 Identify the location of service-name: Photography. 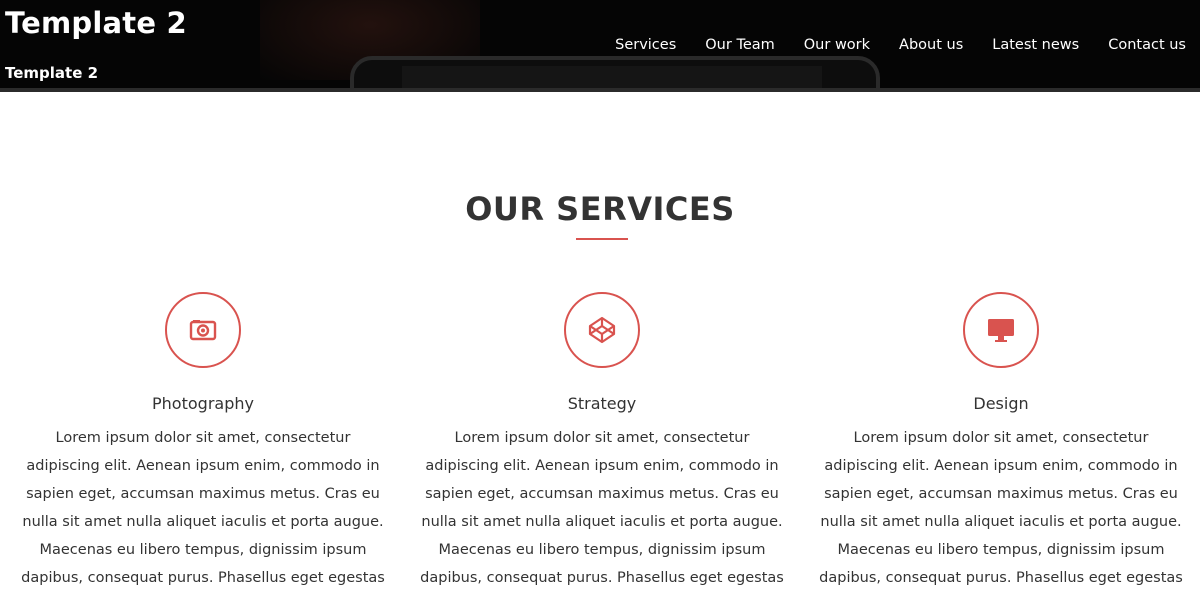
(203, 403).